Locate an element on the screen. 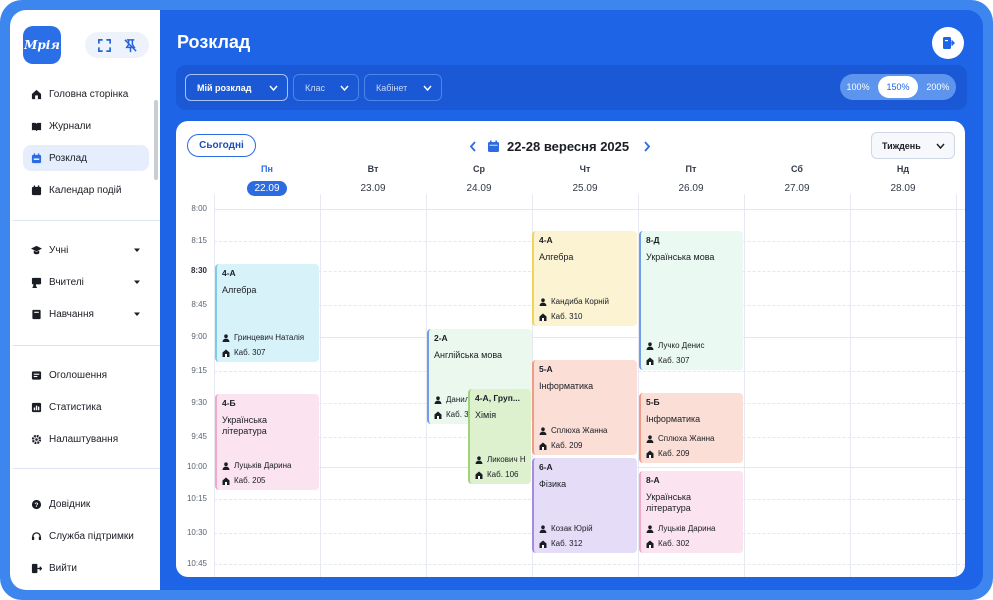 This screenshot has width=993, height=600. lesson-event: 4-А Алгебра Кандиба Корній Каб. 310 is located at coordinates (584, 278).